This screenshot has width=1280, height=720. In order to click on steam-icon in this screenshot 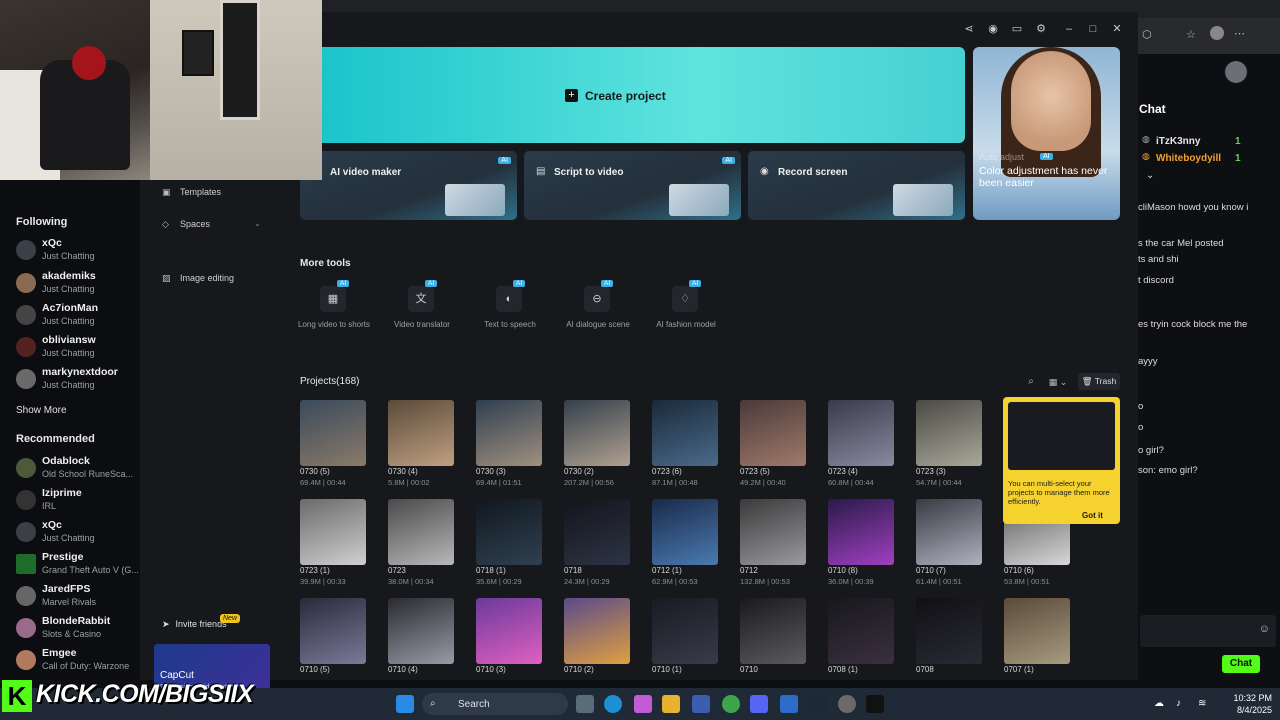, I will do `click(817, 704)`.